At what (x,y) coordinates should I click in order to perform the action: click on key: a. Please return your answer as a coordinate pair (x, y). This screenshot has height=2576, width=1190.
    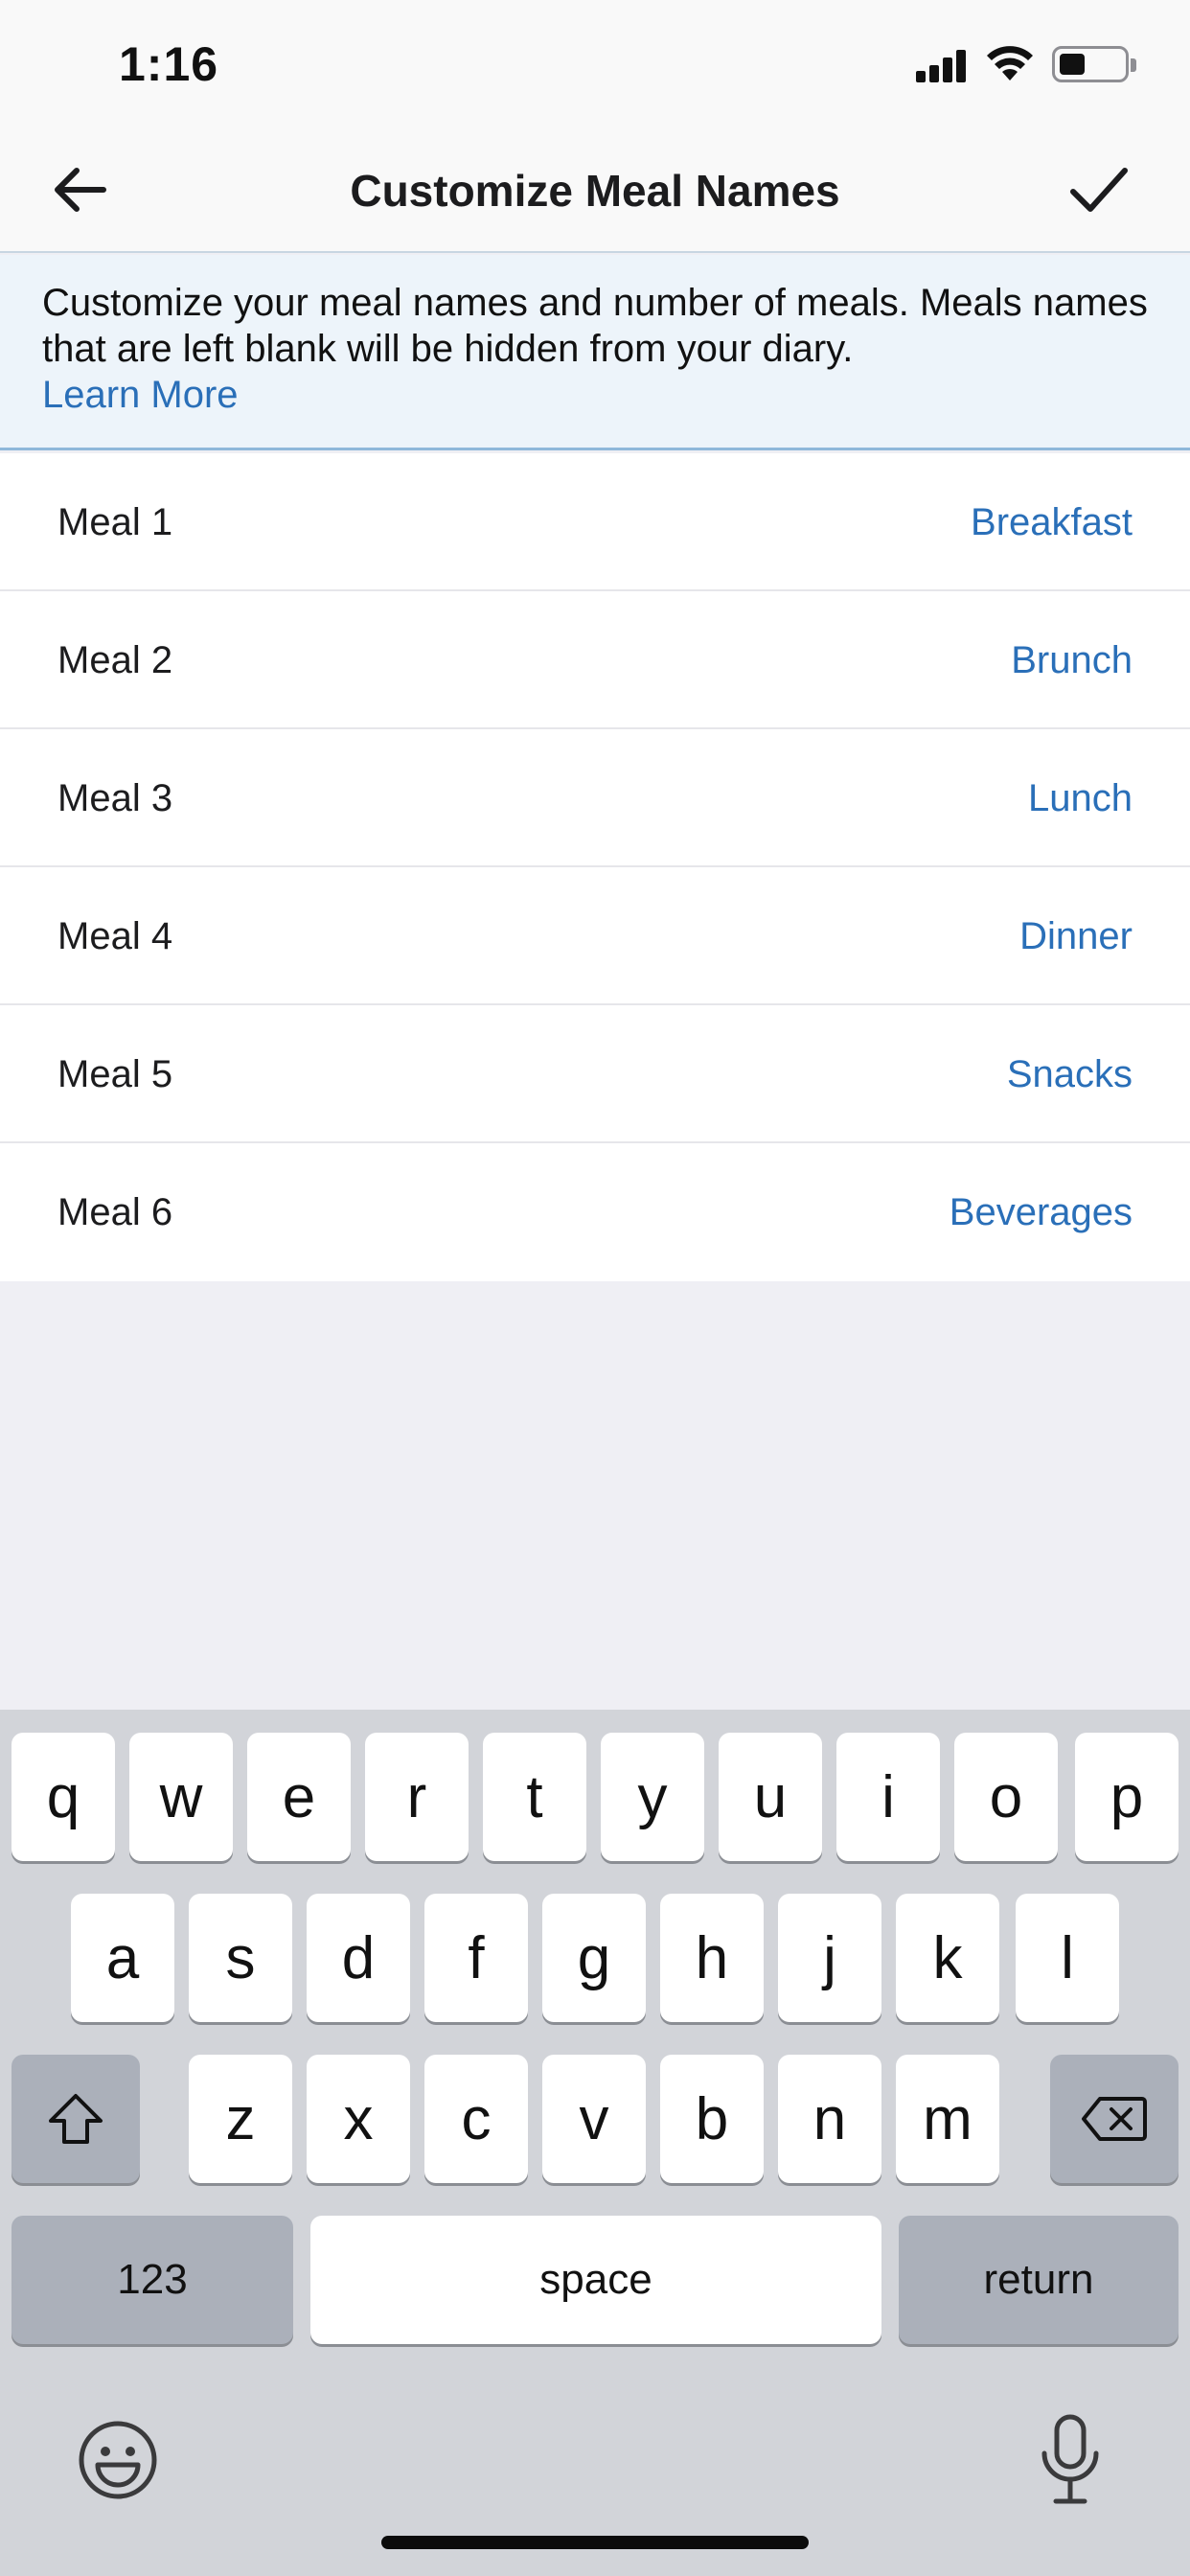
    Looking at the image, I should click on (123, 1958).